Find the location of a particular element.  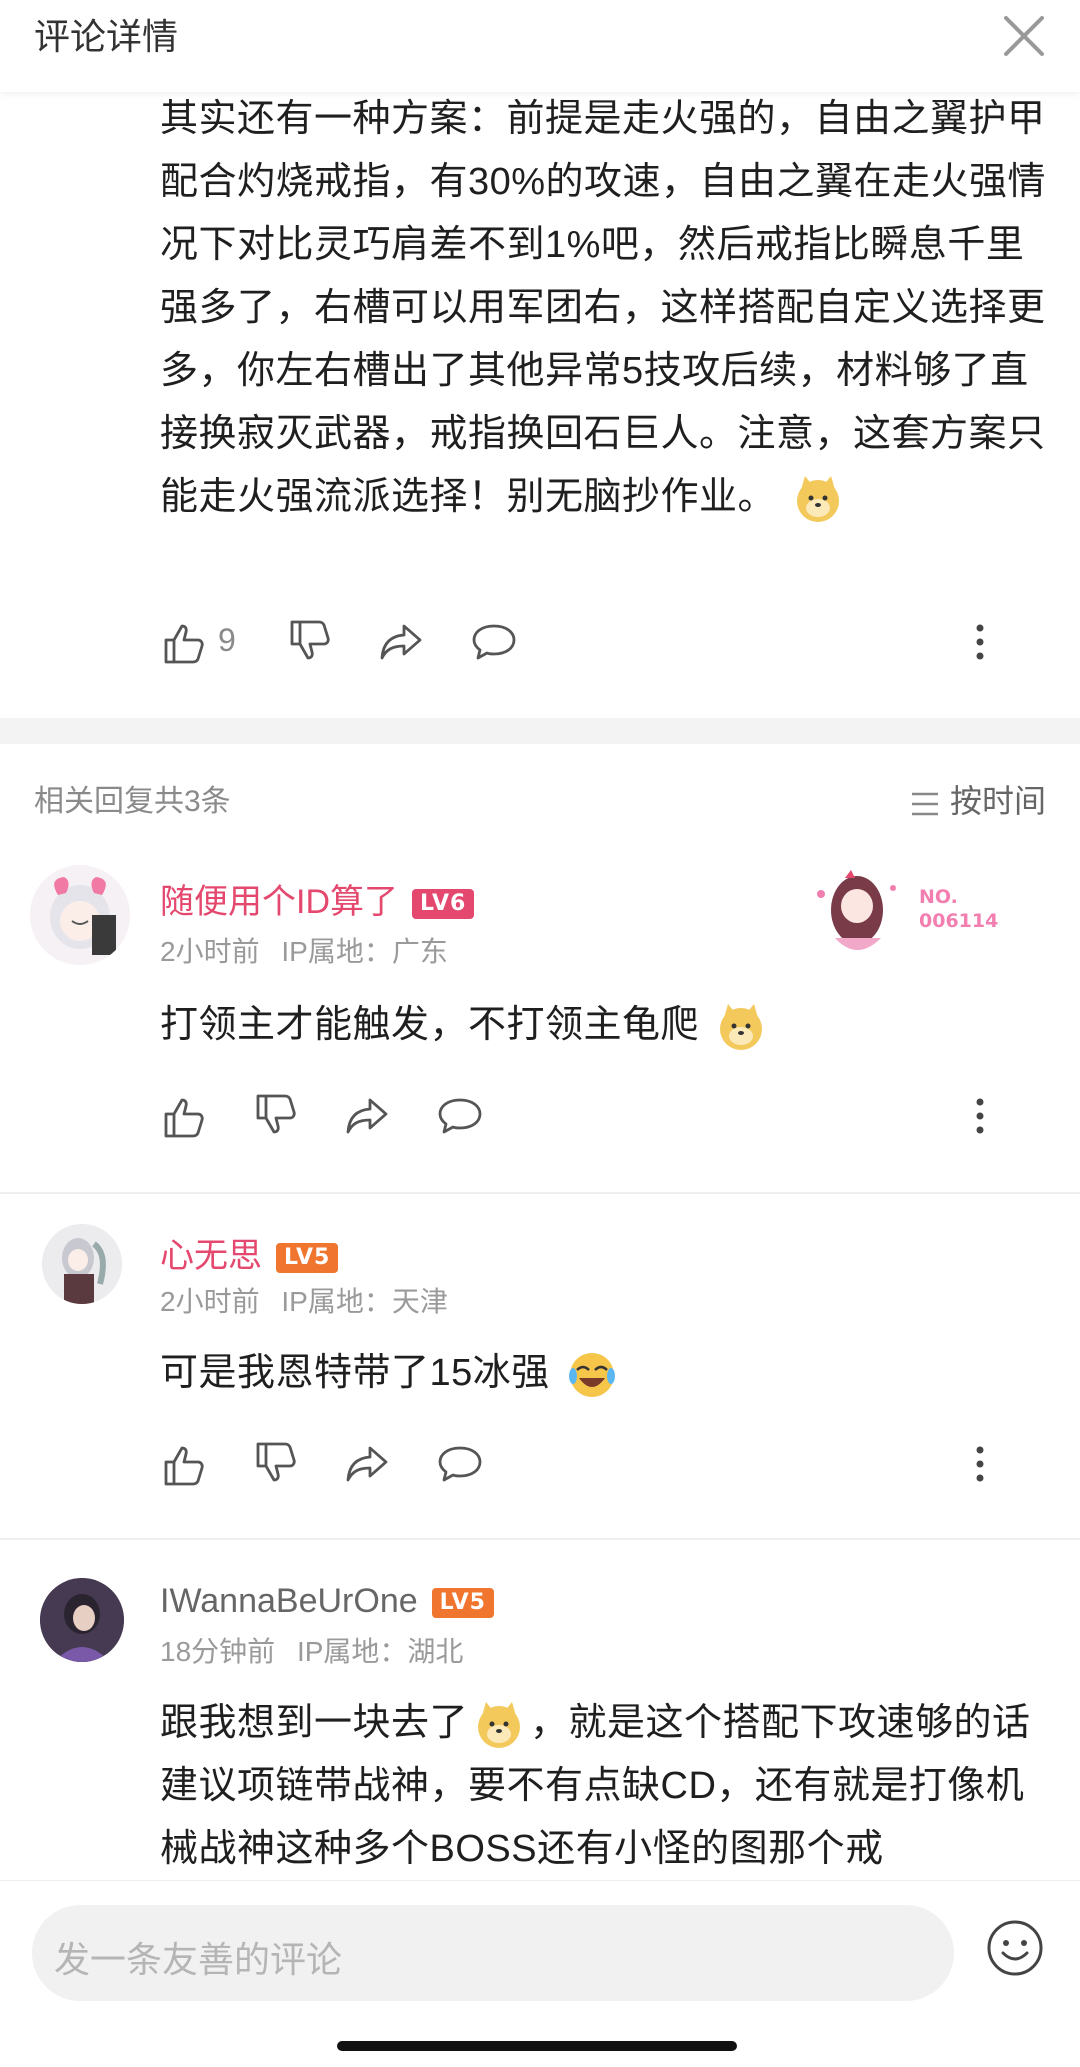

reply-ip: IP属地：广东 is located at coordinates (364, 951).